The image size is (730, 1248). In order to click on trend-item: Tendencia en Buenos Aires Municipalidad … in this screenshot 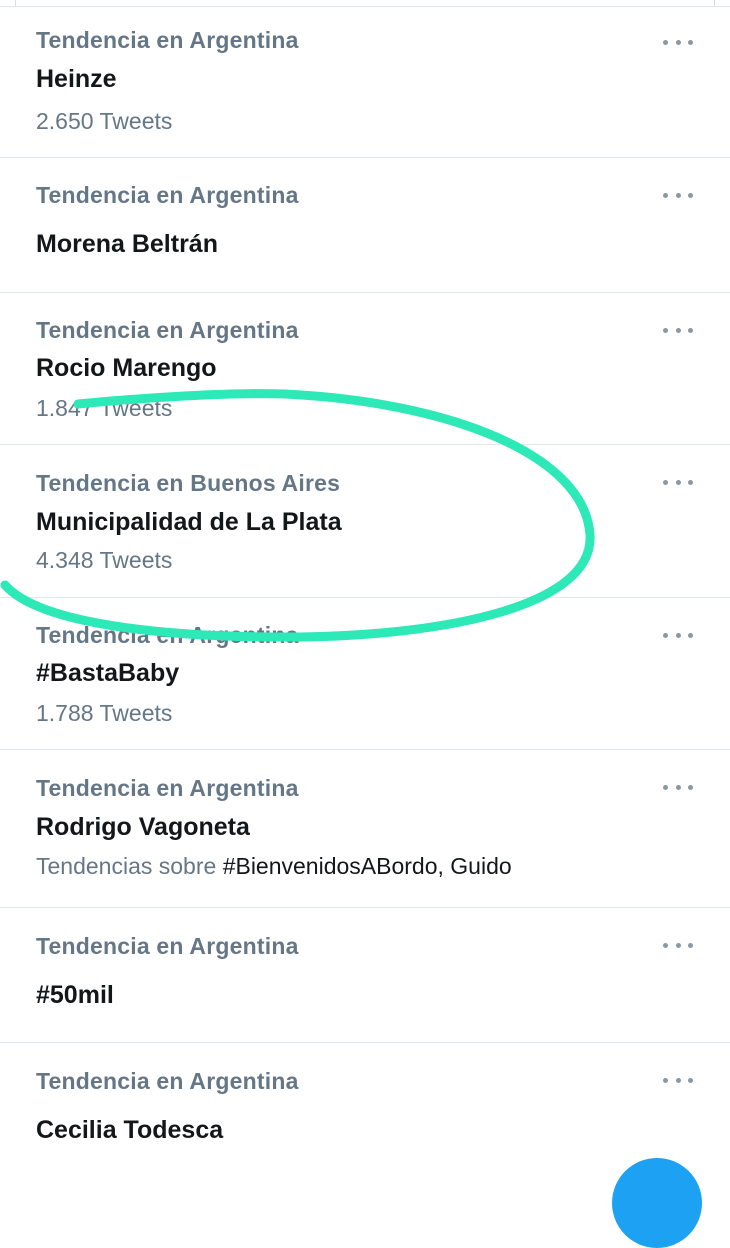, I will do `click(365, 521)`.